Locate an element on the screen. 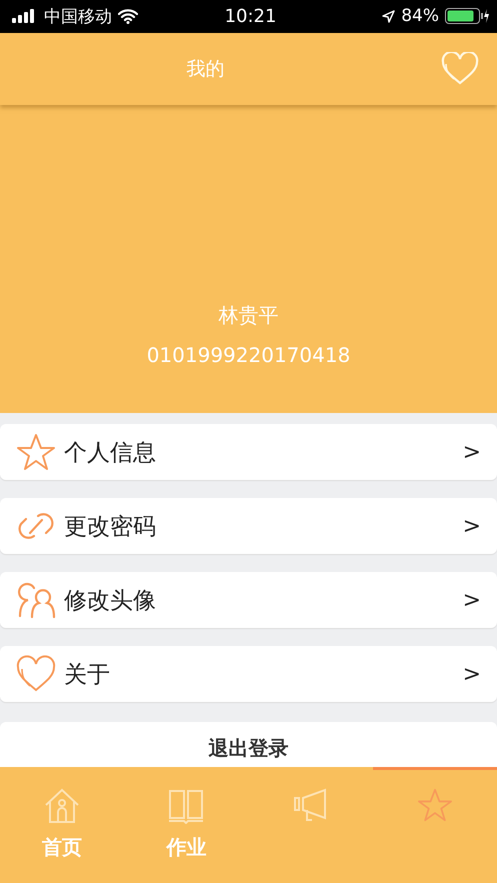  menu-label: 更改密码 is located at coordinates (110, 527).